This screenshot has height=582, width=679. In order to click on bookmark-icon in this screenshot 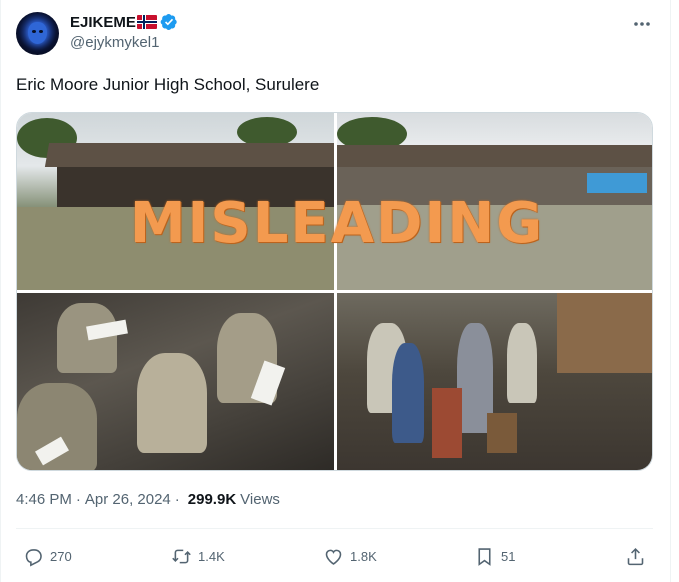, I will do `click(484, 556)`.